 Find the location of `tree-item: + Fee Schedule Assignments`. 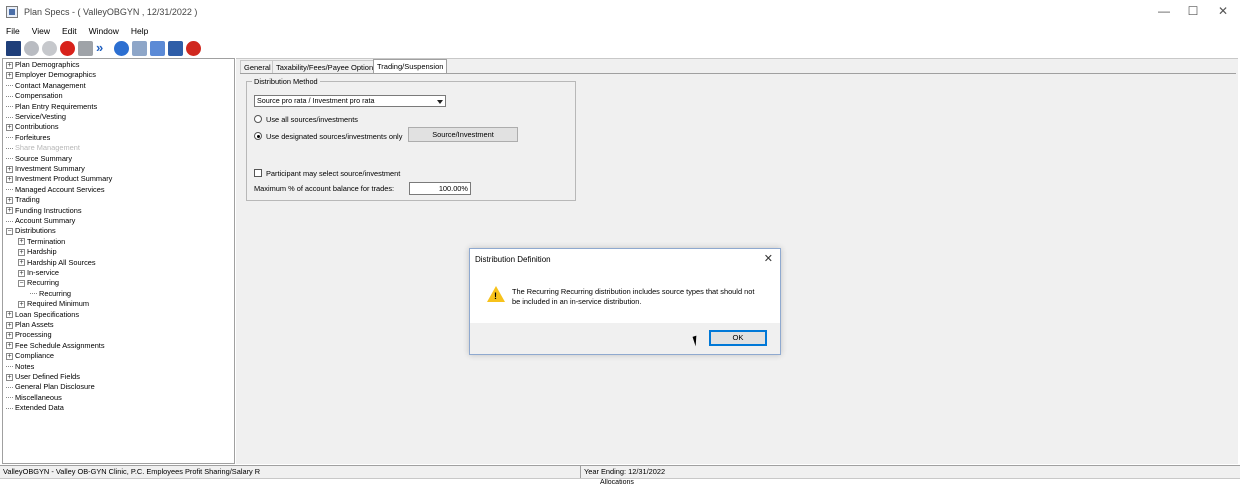

tree-item: + Fee Schedule Assignments is located at coordinates (55, 346).